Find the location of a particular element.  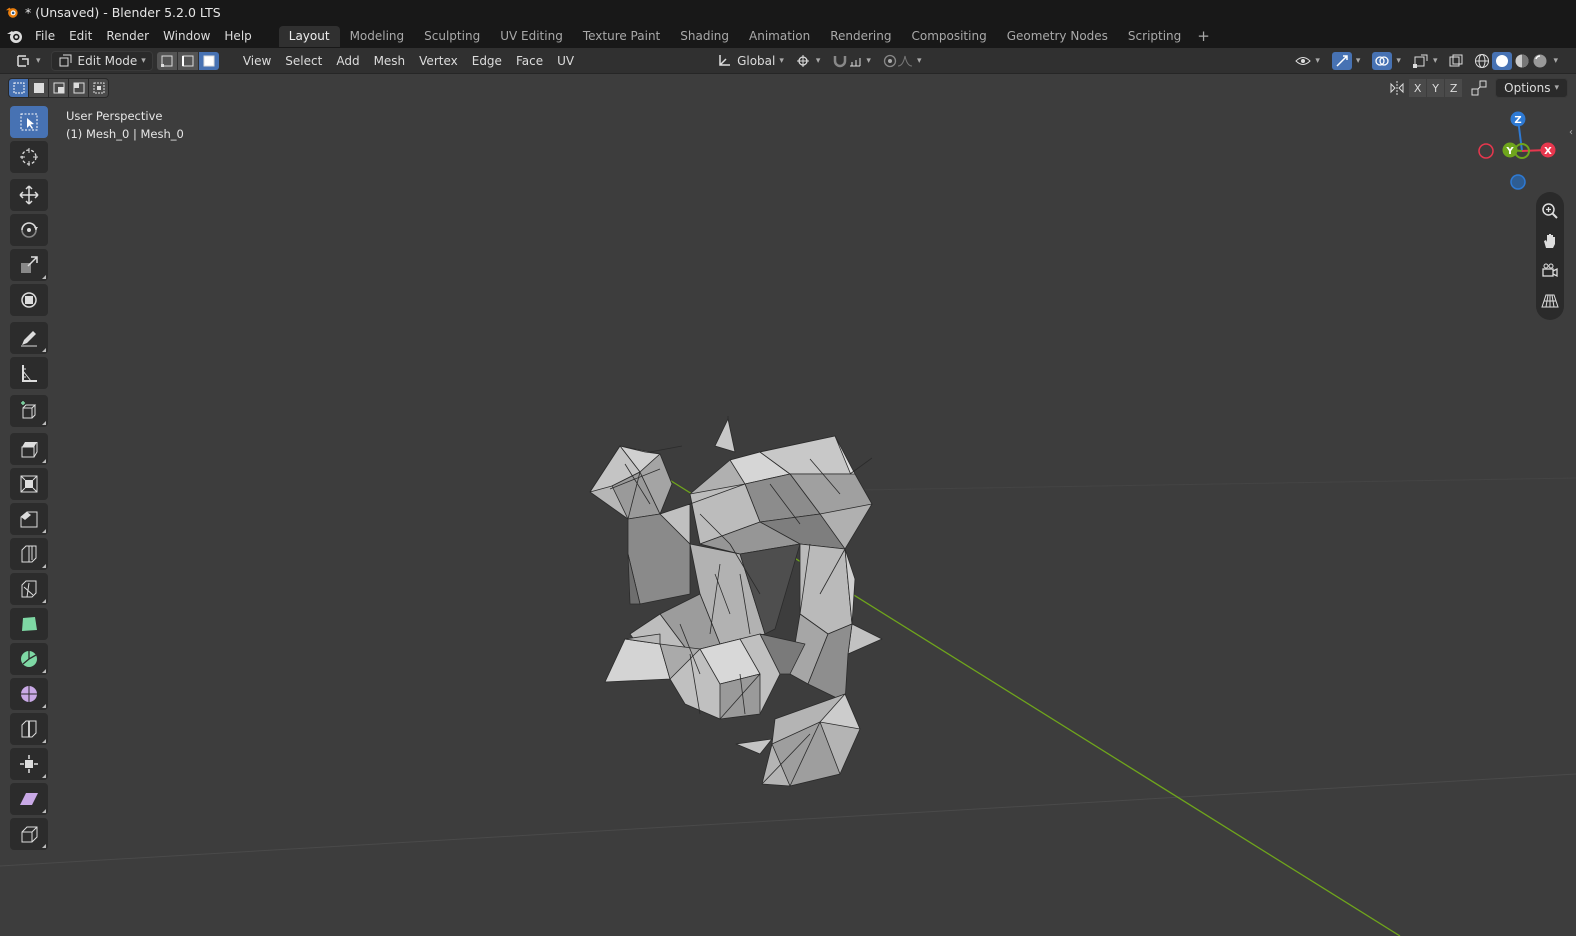

menu-view: View is located at coordinates (257, 61).